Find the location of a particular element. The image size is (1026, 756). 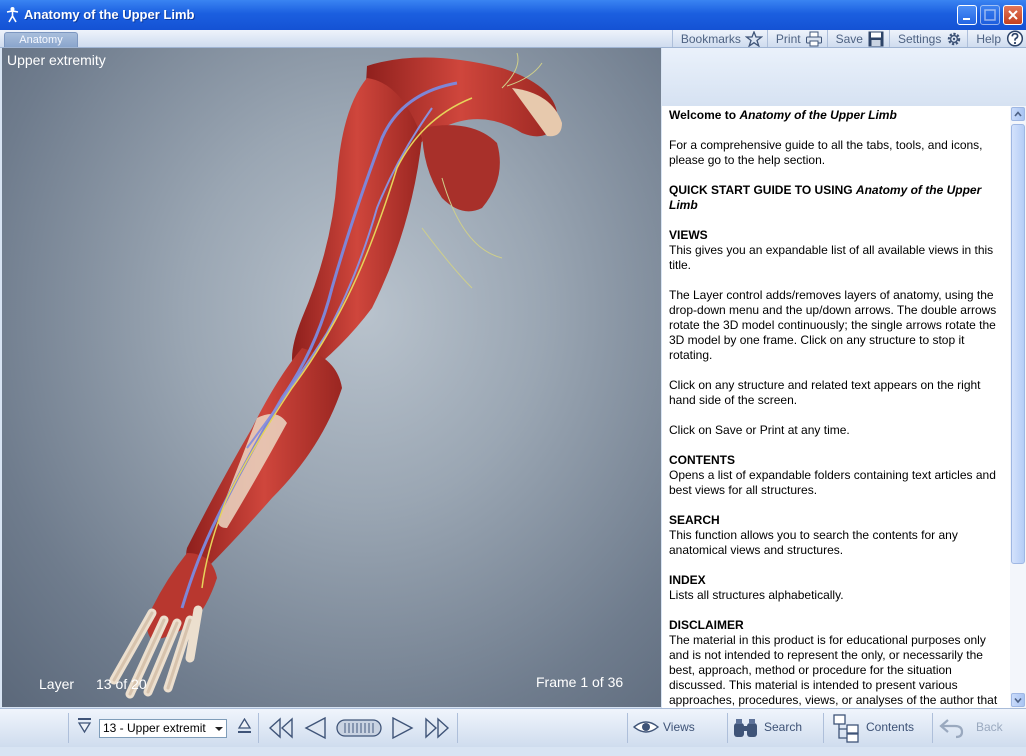

save-button: Save is located at coordinates (857, 38).